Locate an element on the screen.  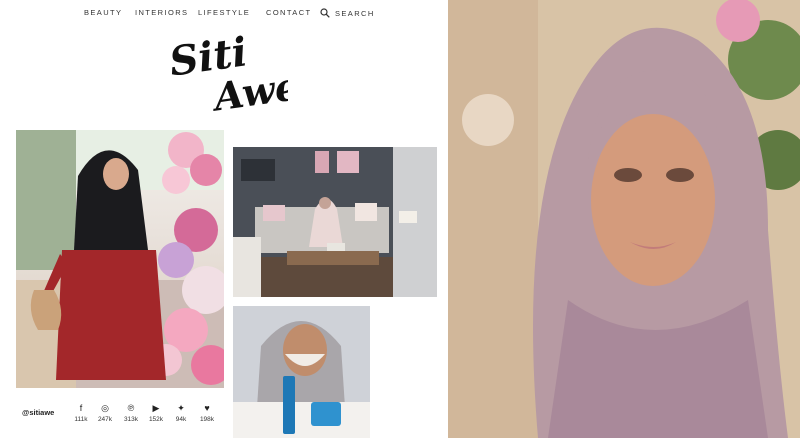
nav-interiors: INTERIORS is located at coordinates (161, 12).